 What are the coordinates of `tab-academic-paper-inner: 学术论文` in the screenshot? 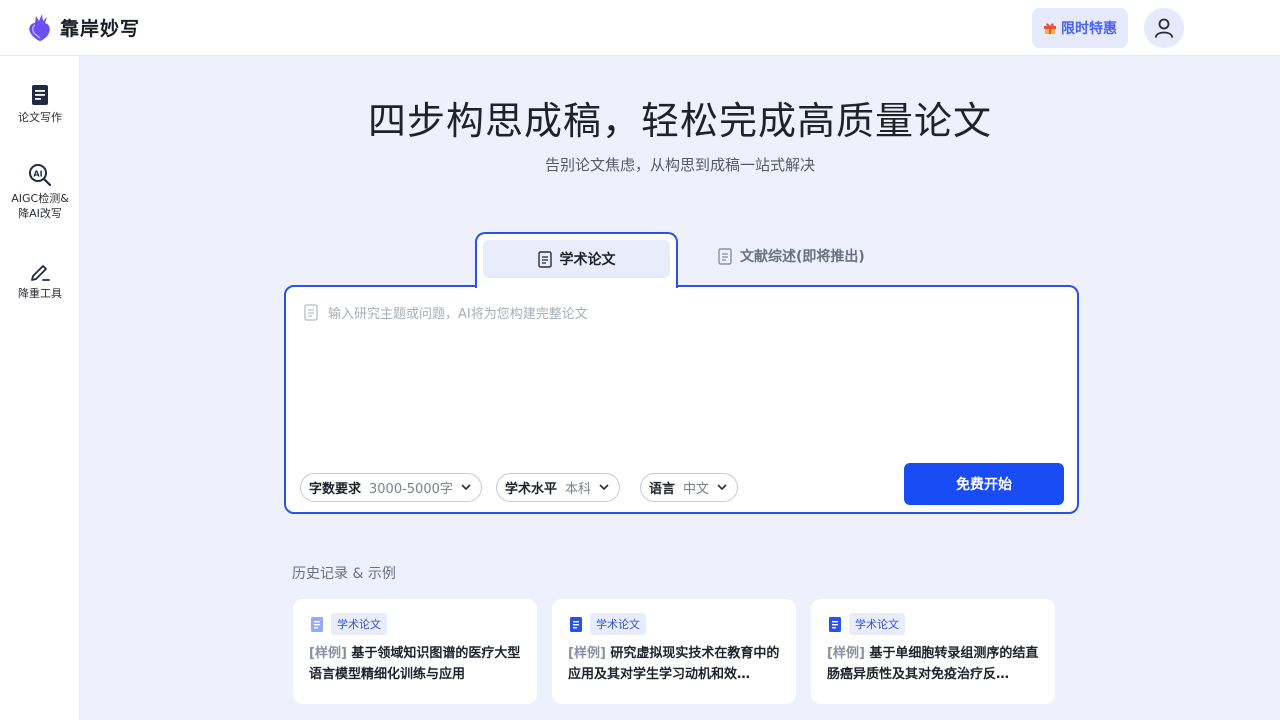 It's located at (576, 259).